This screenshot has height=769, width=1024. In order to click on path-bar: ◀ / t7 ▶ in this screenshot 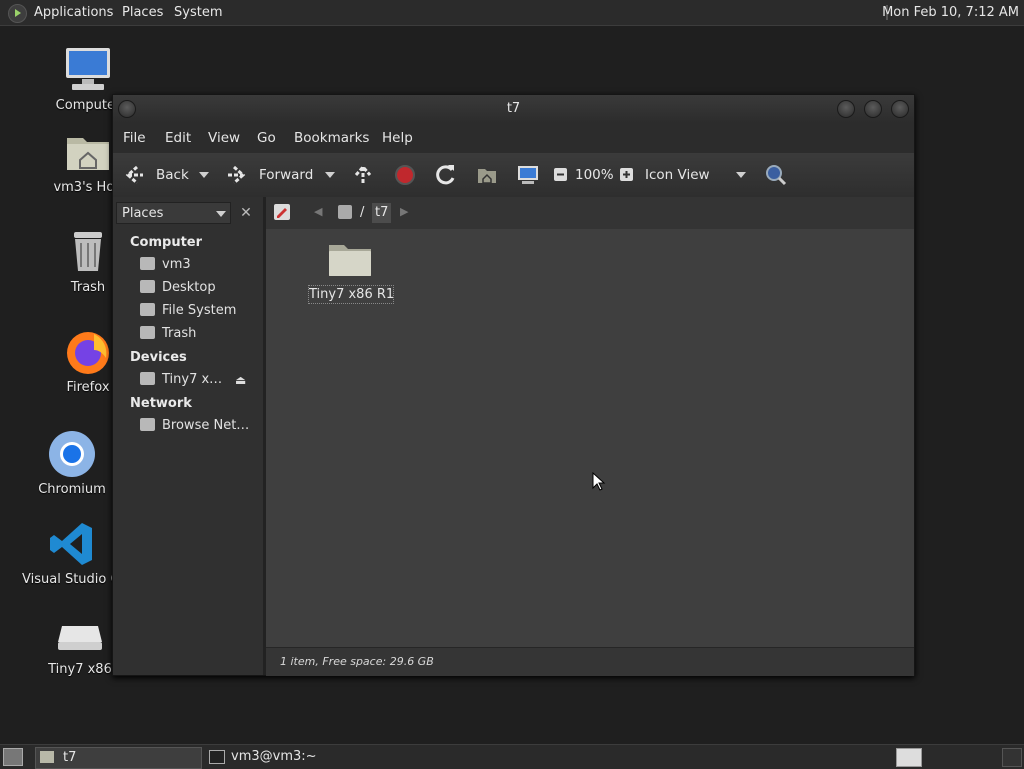, I will do `click(590, 213)`.